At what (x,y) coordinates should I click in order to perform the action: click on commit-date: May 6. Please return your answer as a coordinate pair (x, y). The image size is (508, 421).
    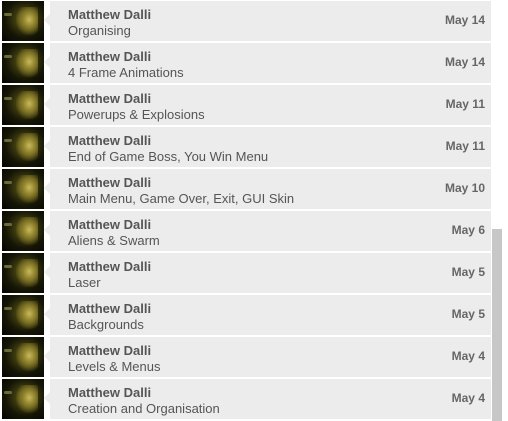
    Looking at the image, I should click on (468, 230).